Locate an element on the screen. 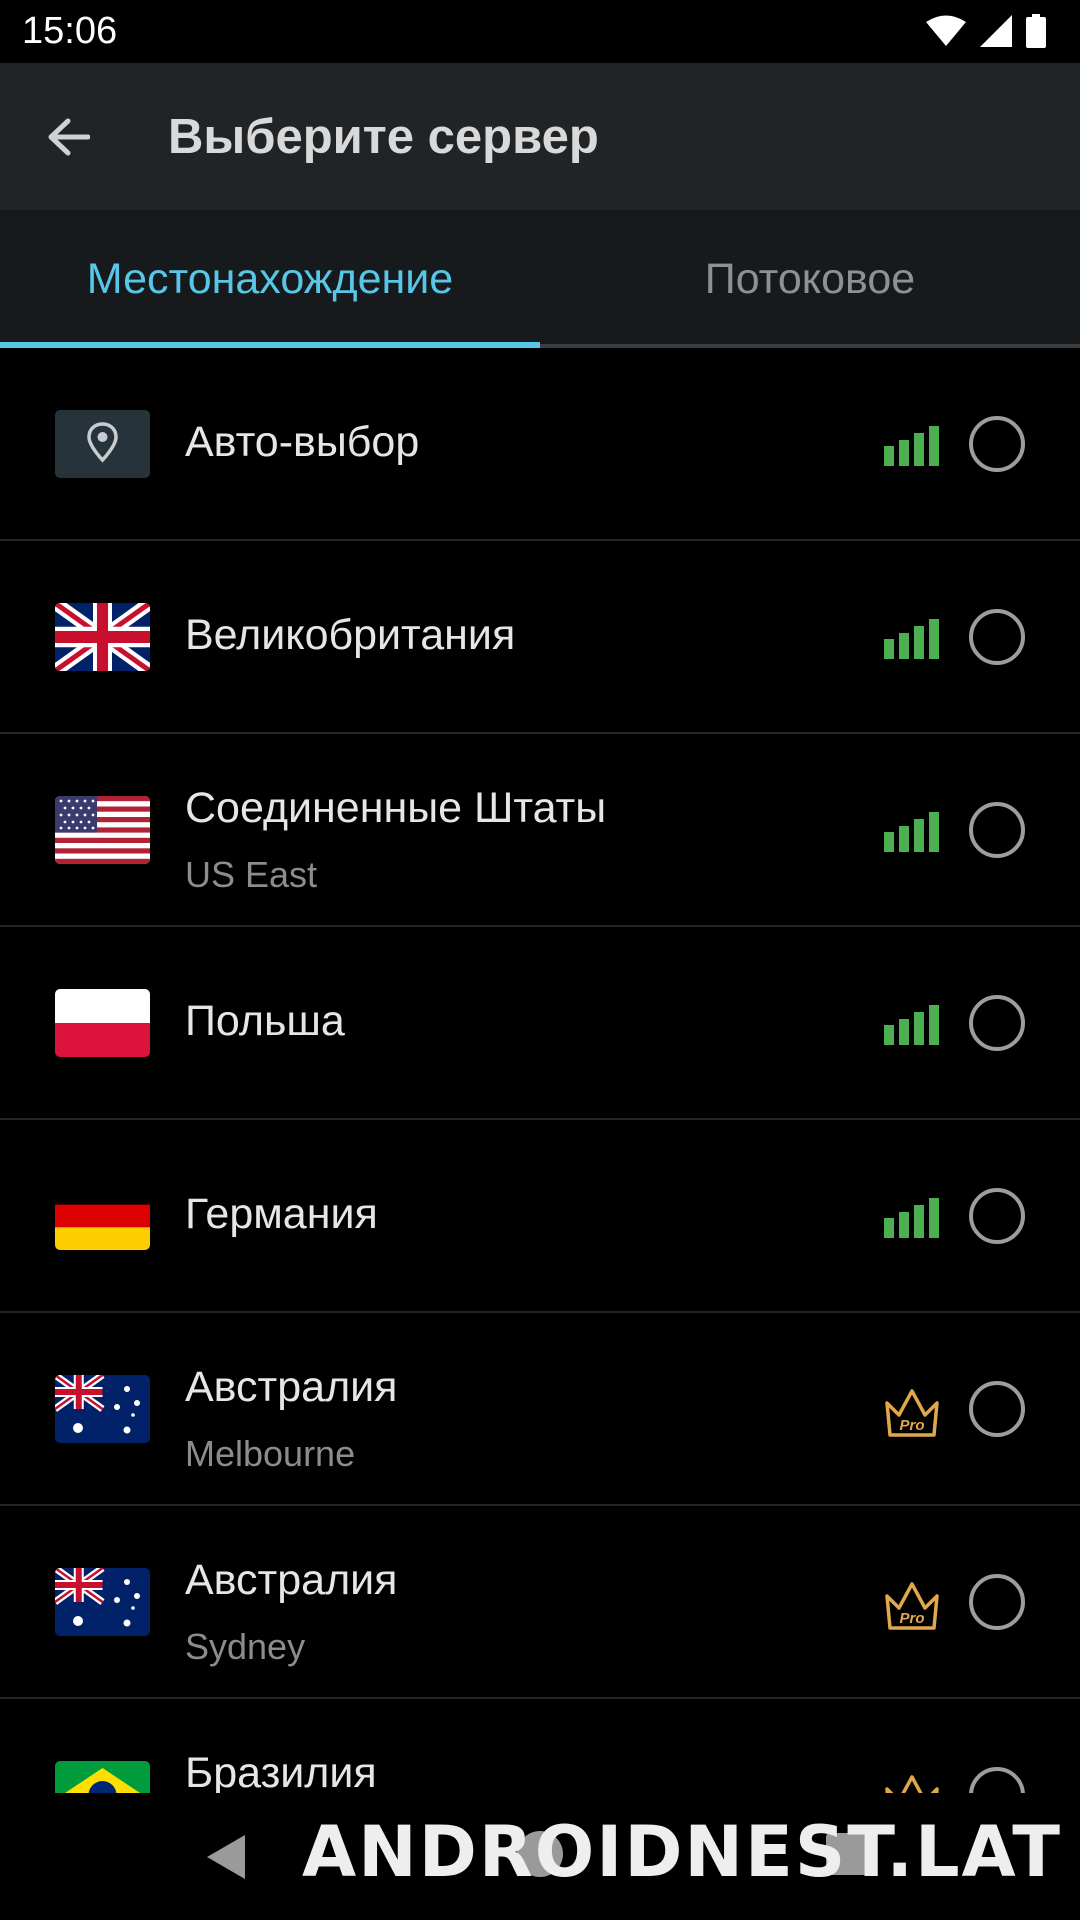 The height and width of the screenshot is (1920, 1080). server-row-auto: Авто-выбор is located at coordinates (540, 444).